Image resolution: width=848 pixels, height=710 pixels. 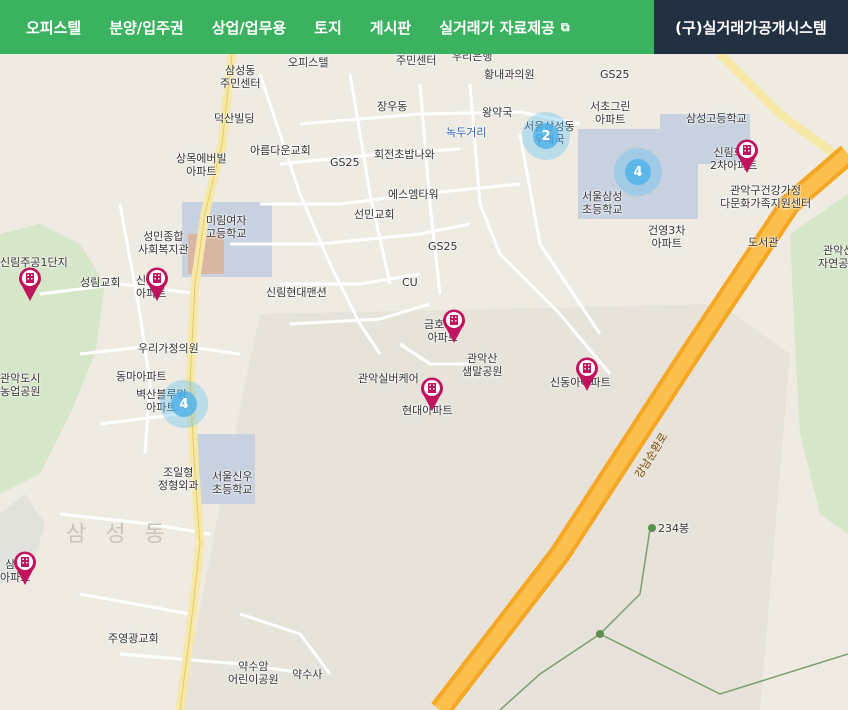 I want to click on label-cu: CU, so click(x=410, y=282).